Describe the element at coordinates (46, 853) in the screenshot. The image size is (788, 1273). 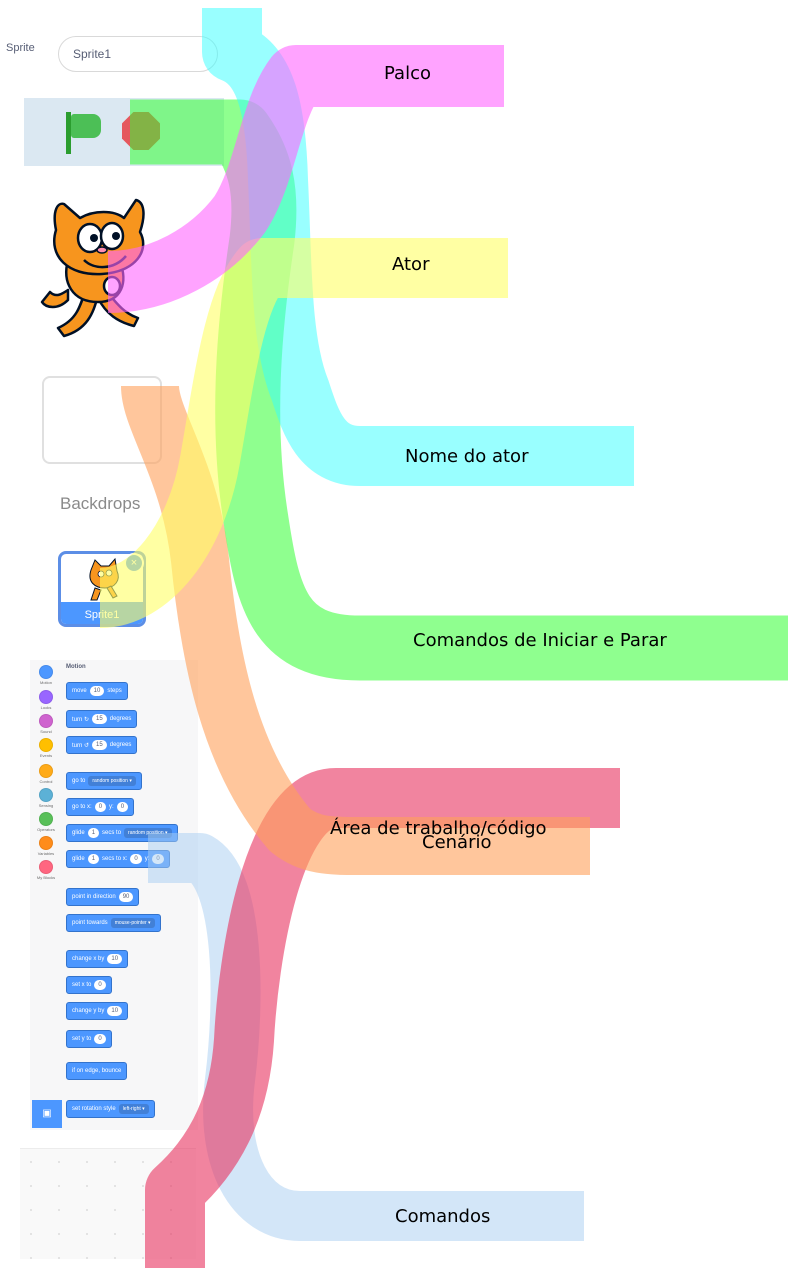
I see `category-label: Variables` at that location.